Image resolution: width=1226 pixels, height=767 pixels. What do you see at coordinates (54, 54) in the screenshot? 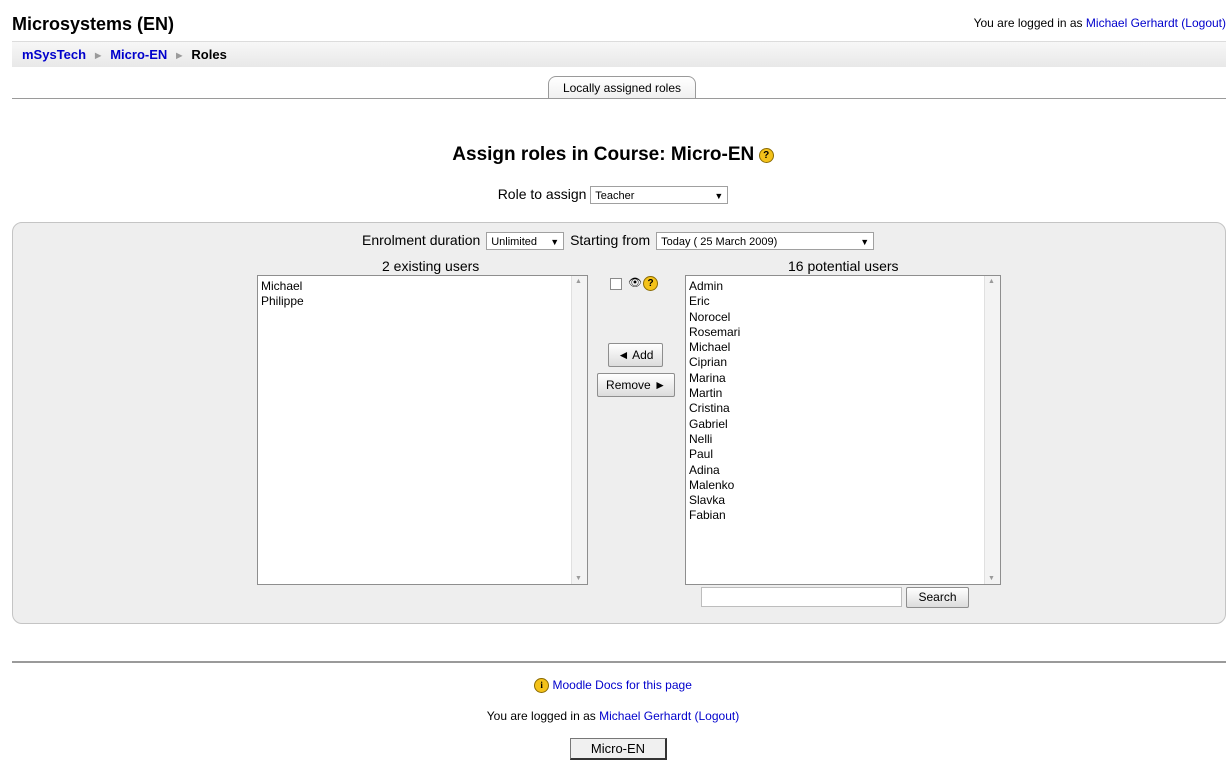
I see `breadcrumb-item-site: mSysTech` at bounding box center [54, 54].